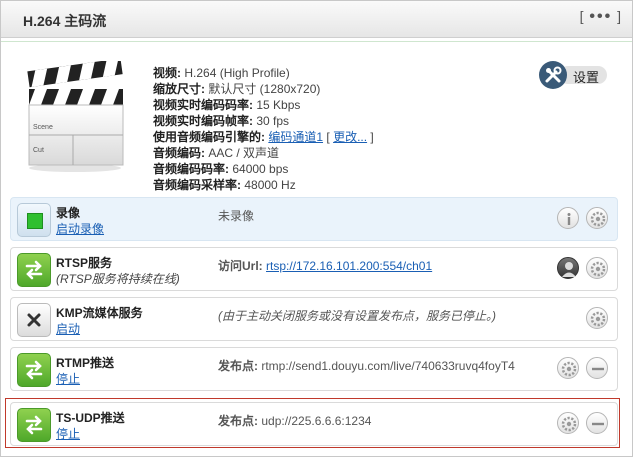 This screenshot has width=633, height=457. I want to click on settings-button: 设置, so click(575, 75).